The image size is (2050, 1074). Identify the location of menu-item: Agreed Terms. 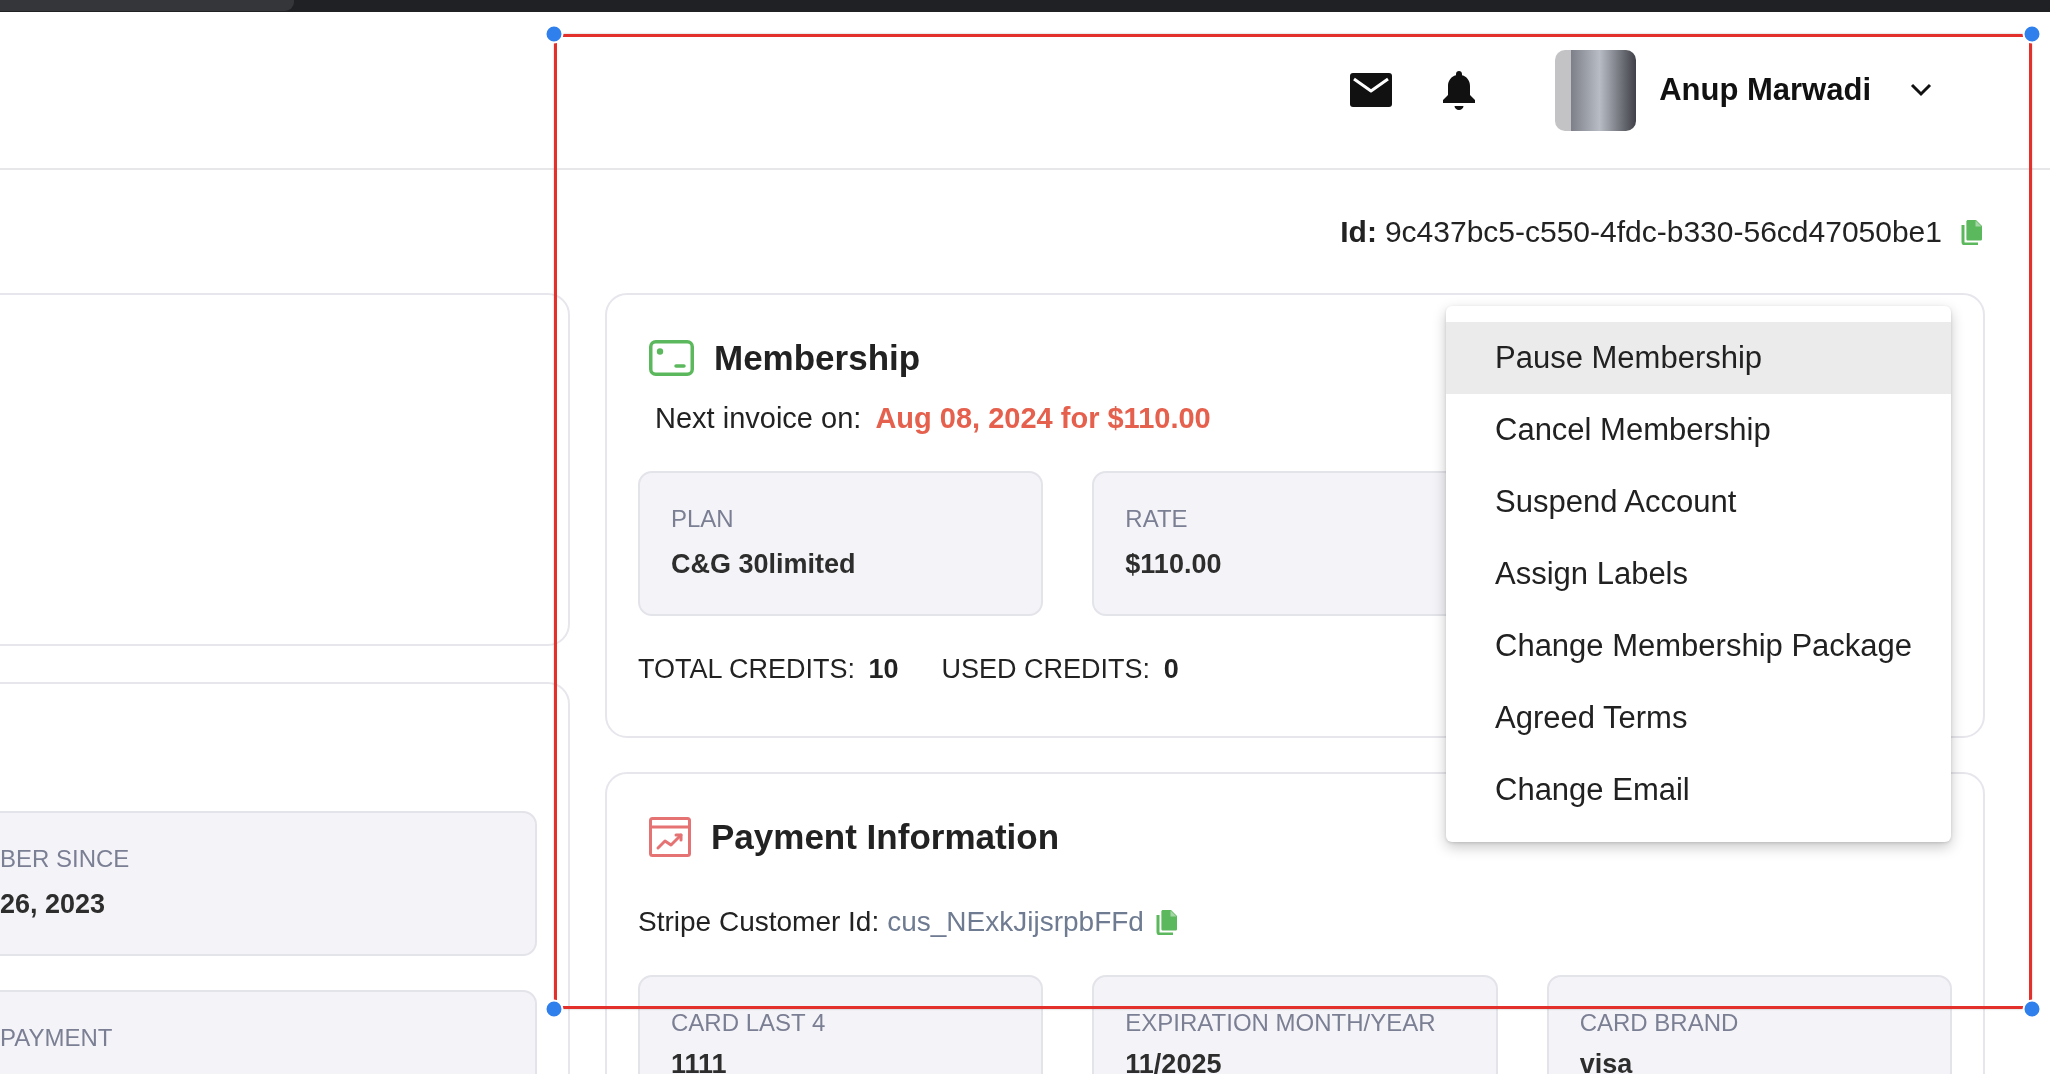
(1698, 718).